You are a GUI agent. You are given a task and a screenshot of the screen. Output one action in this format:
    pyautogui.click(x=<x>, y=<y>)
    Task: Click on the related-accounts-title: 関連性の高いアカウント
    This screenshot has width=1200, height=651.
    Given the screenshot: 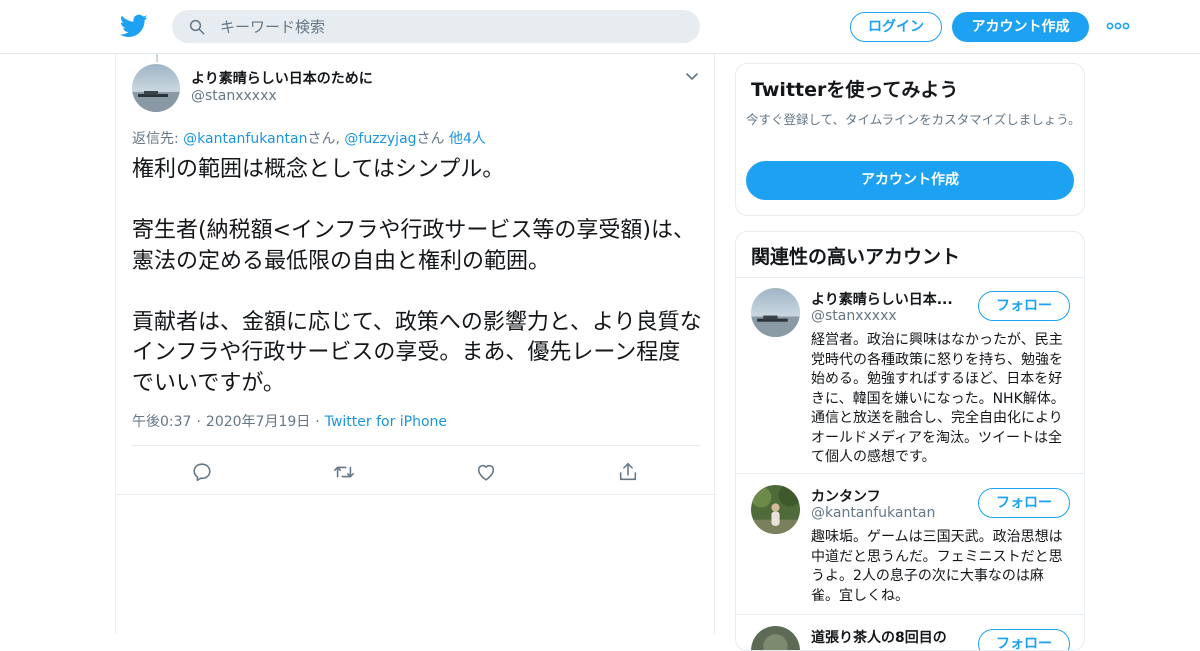 What is the action you would take?
    pyautogui.click(x=856, y=257)
    